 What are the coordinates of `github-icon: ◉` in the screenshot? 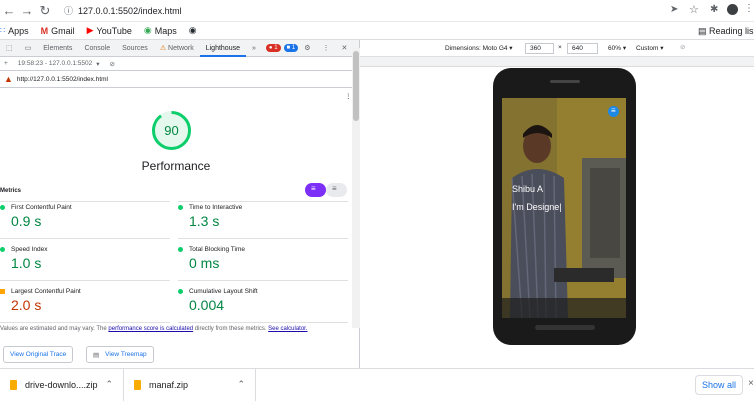 It's located at (192, 30).